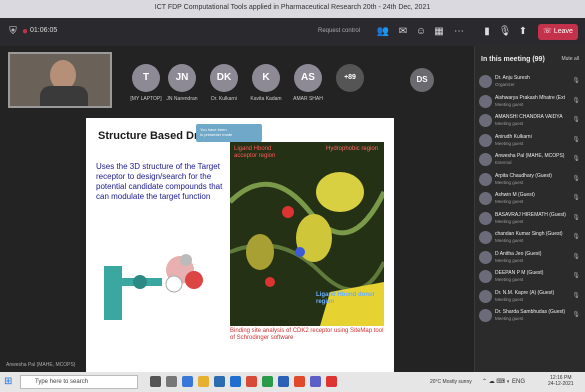 The width and height of the screenshot is (585, 392). I want to click on person-body, so click(64, 96).